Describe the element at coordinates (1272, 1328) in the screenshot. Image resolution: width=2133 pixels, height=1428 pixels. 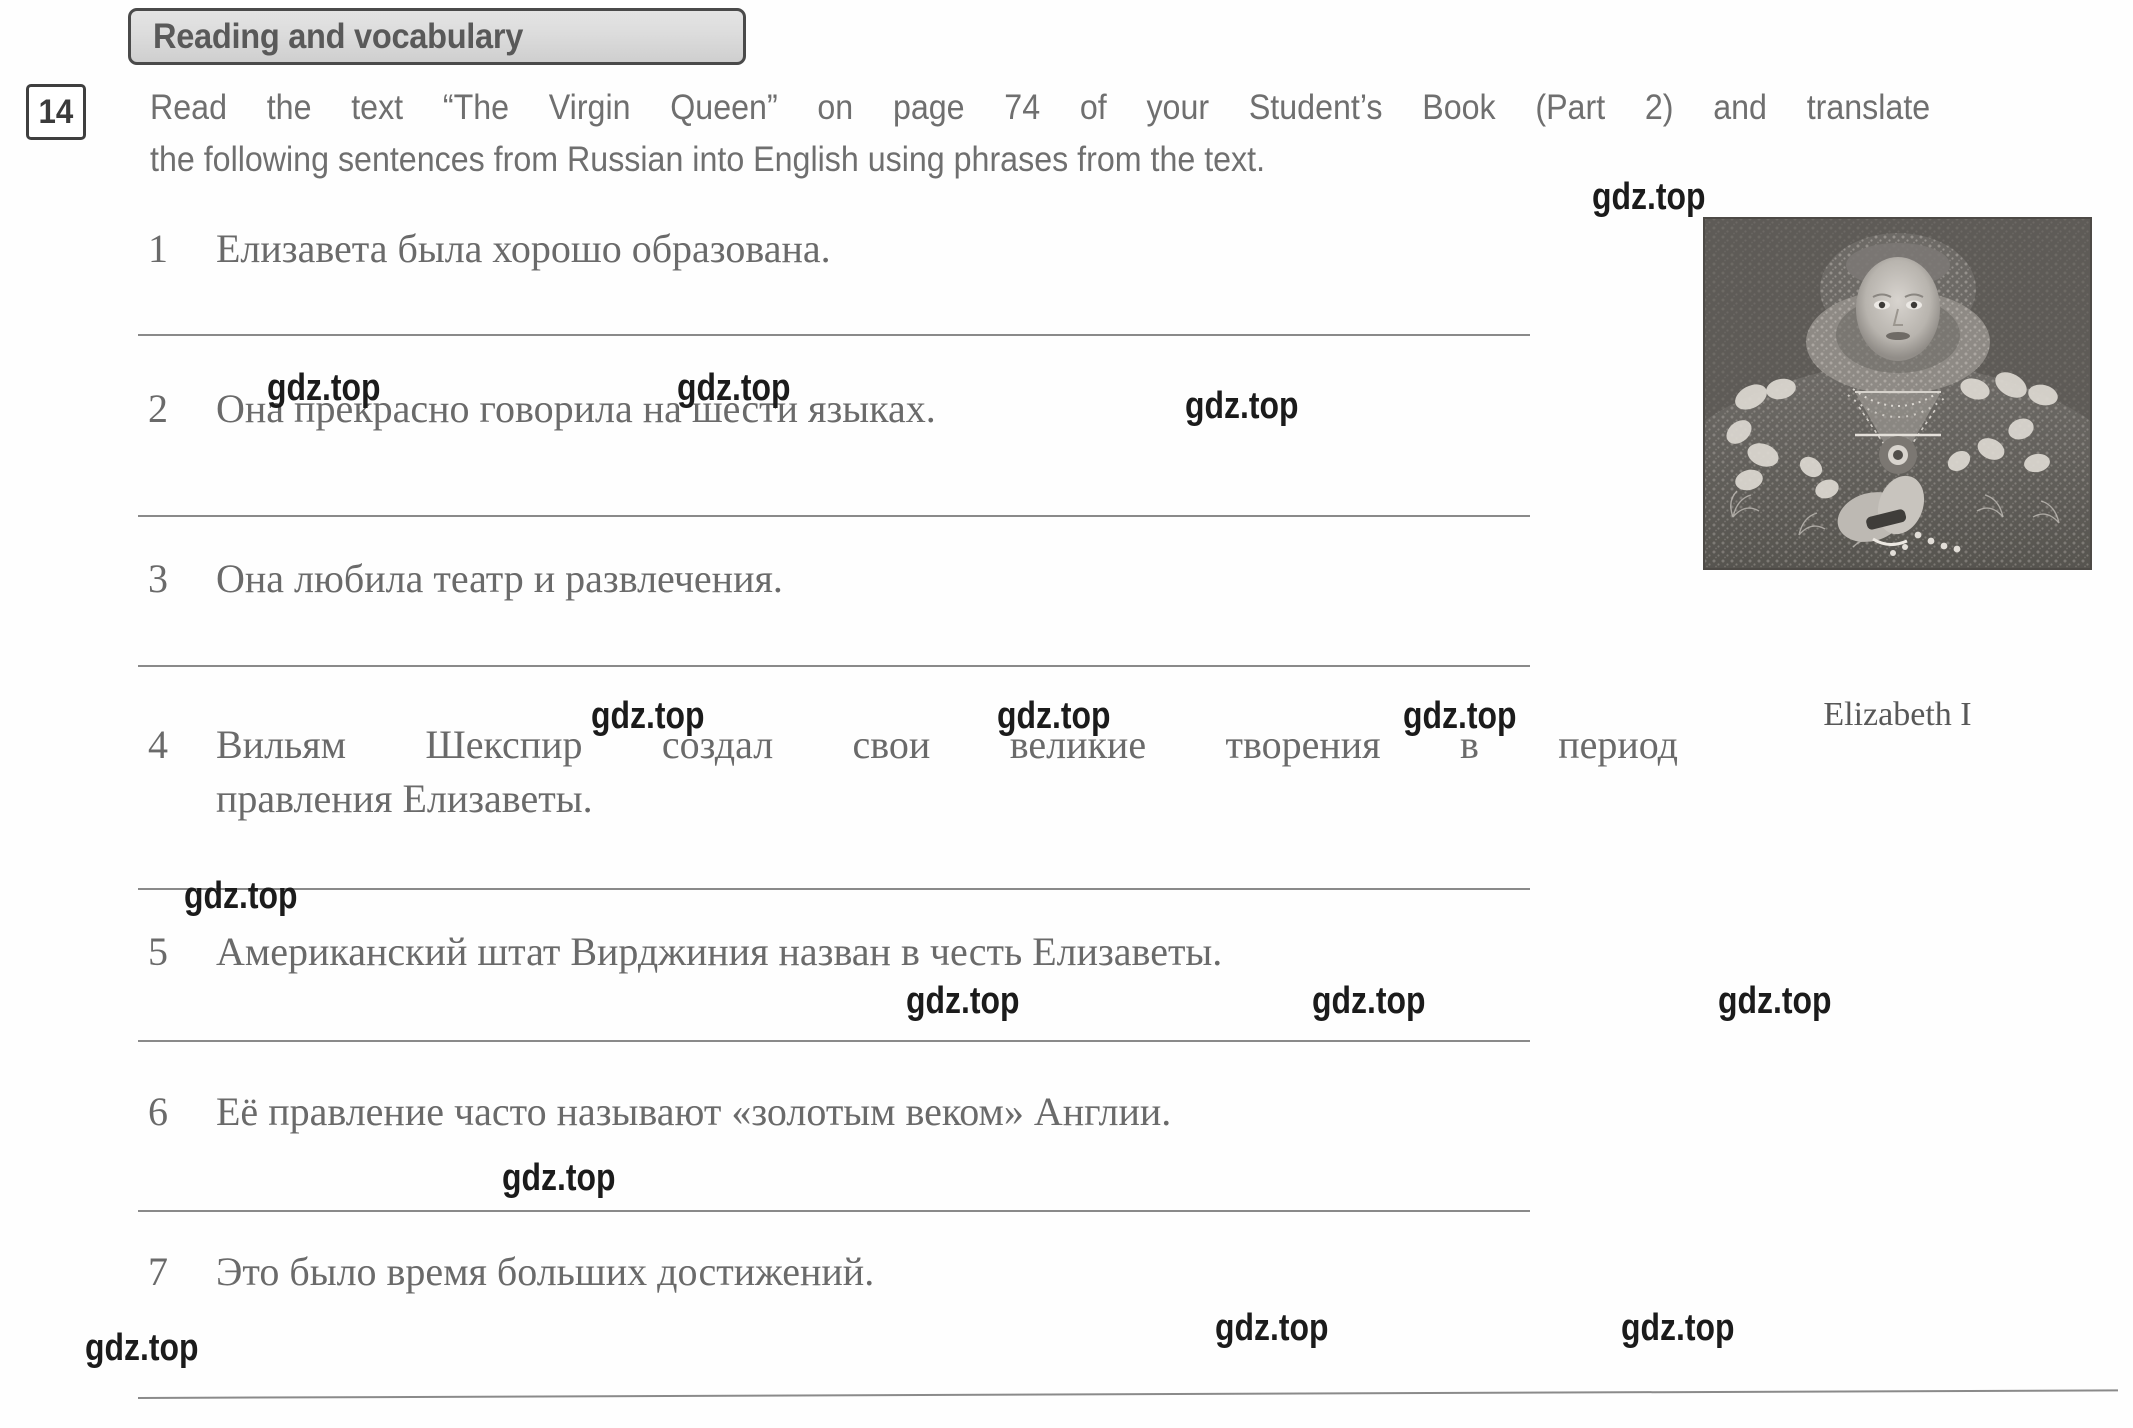
I see `watermark-13: gdz.top` at that location.